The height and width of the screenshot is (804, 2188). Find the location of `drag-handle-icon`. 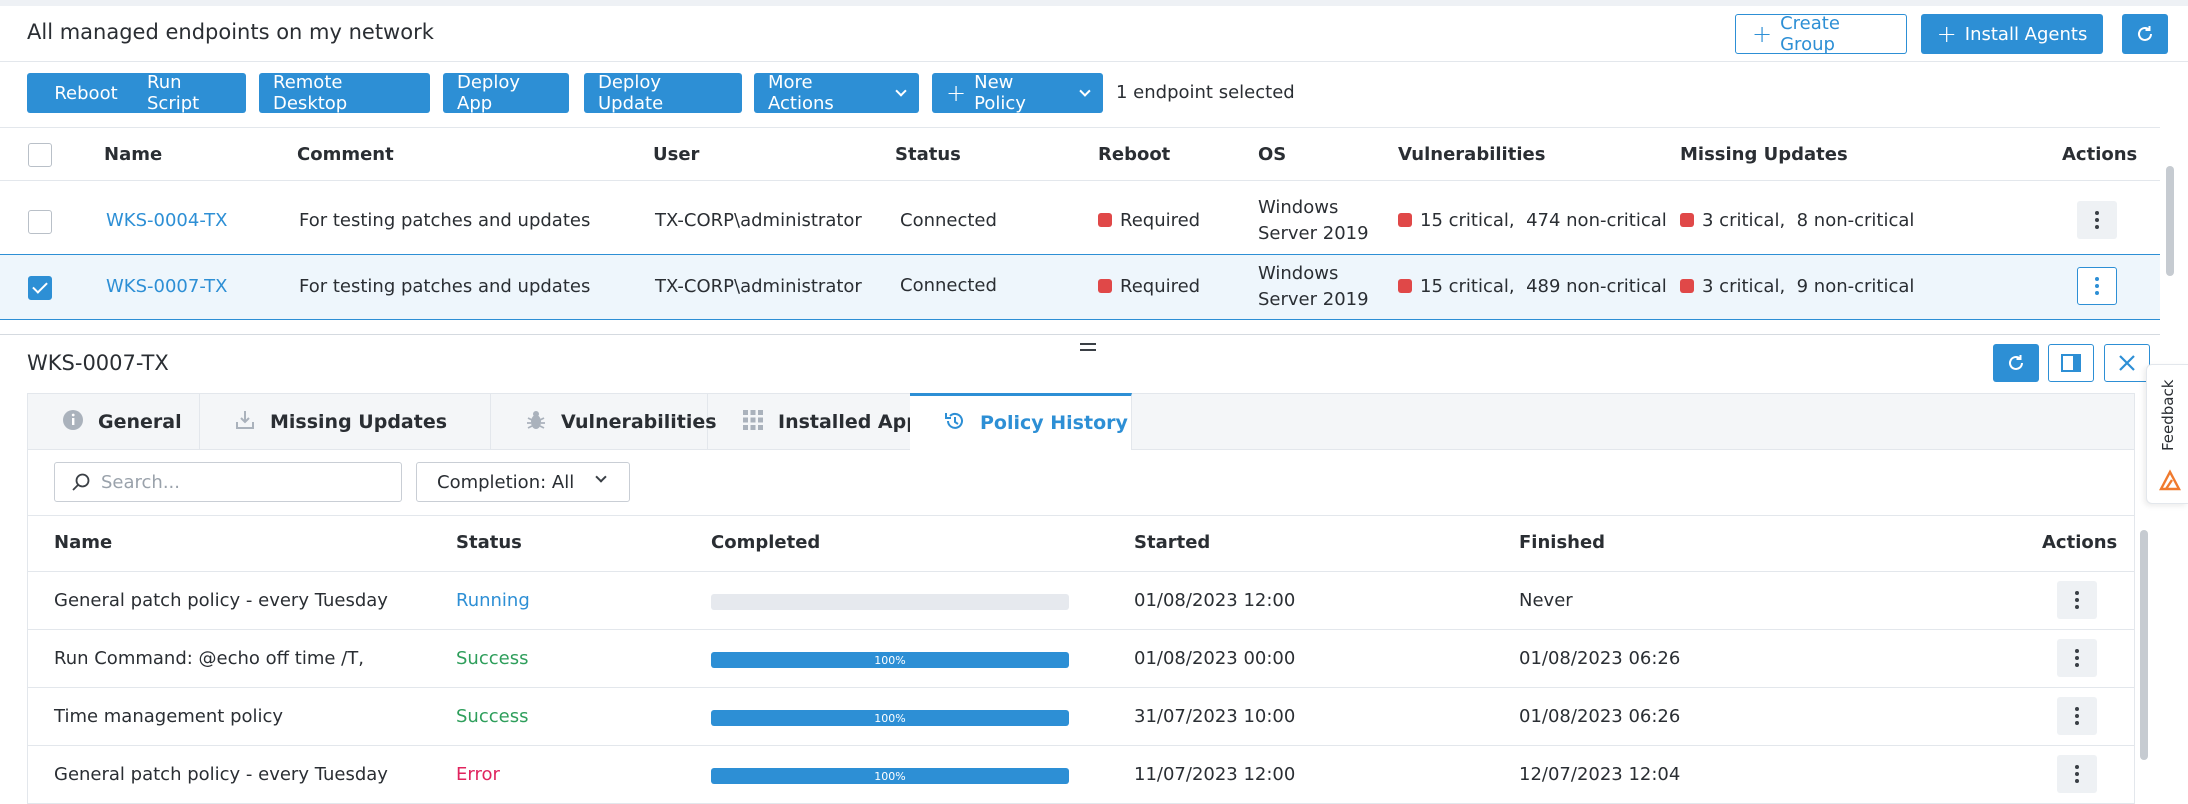

drag-handle-icon is located at coordinates (1088, 347).